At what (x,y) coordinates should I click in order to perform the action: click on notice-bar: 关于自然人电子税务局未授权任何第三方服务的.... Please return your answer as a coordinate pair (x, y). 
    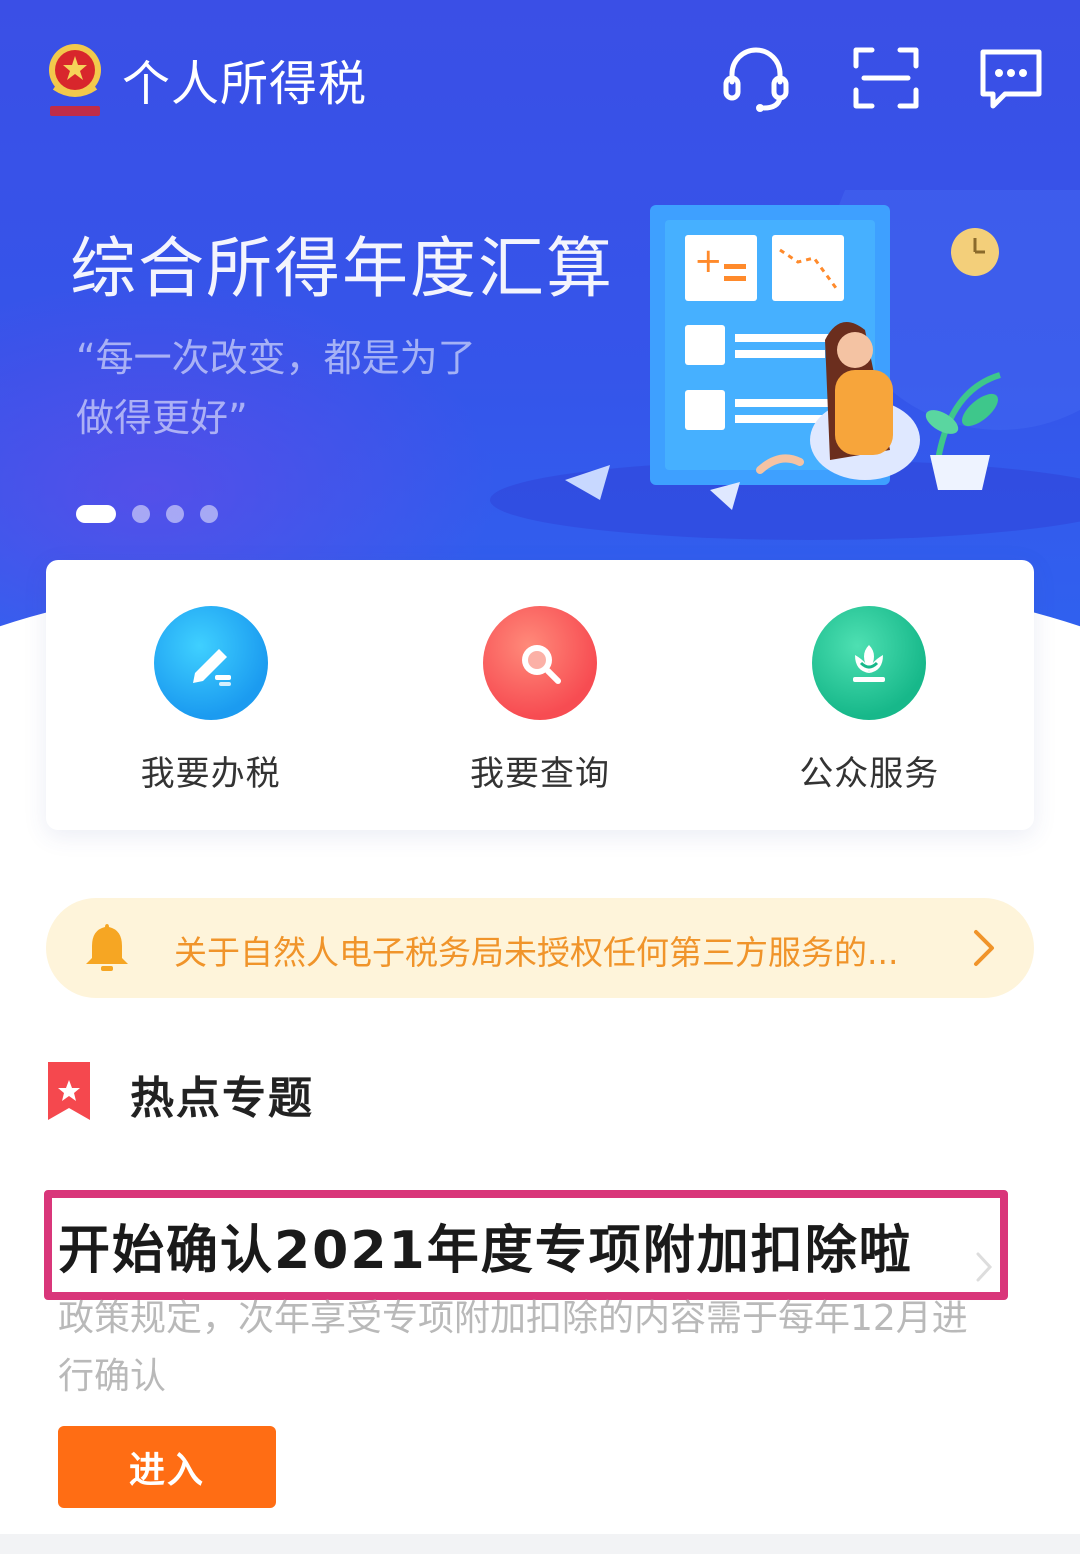
    Looking at the image, I should click on (540, 948).